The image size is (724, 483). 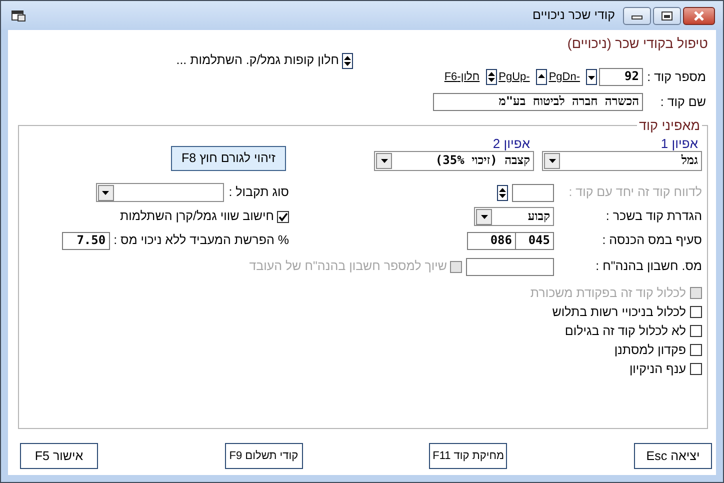 I want to click on window-title: קודי שכר ניכויים, so click(x=573, y=15).